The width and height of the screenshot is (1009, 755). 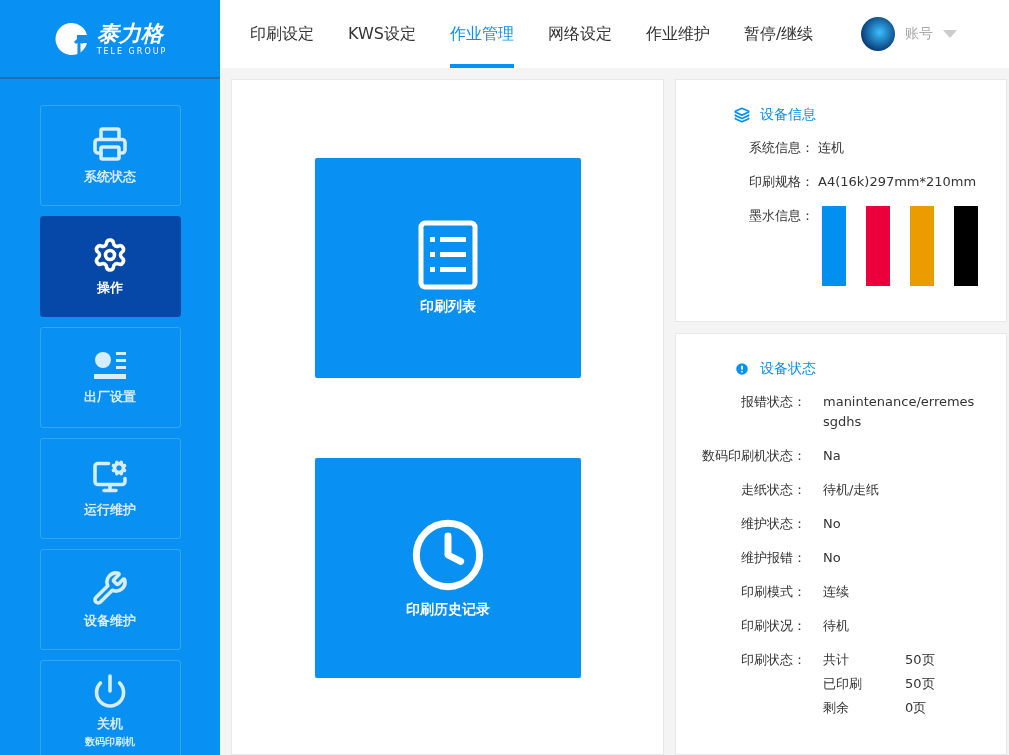 I want to click on nav-tab: 作业管理, so click(x=481, y=34).